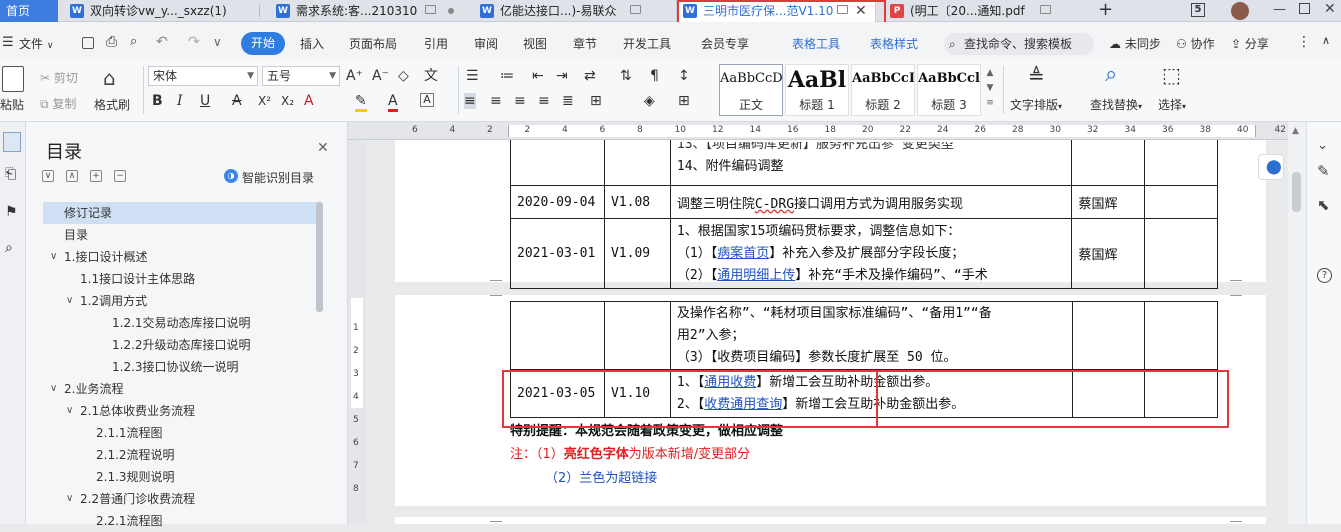 Image resolution: width=1341 pixels, height=532 pixels. I want to click on toc-item: 1.2.2升级动态库接口说明, so click(181, 345).